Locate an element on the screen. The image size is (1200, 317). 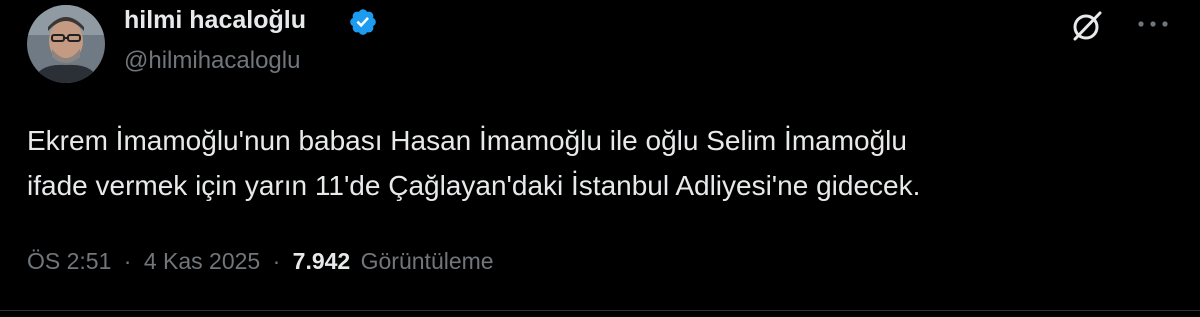
author-handle: @hilmihacaloglu is located at coordinates (212, 61).